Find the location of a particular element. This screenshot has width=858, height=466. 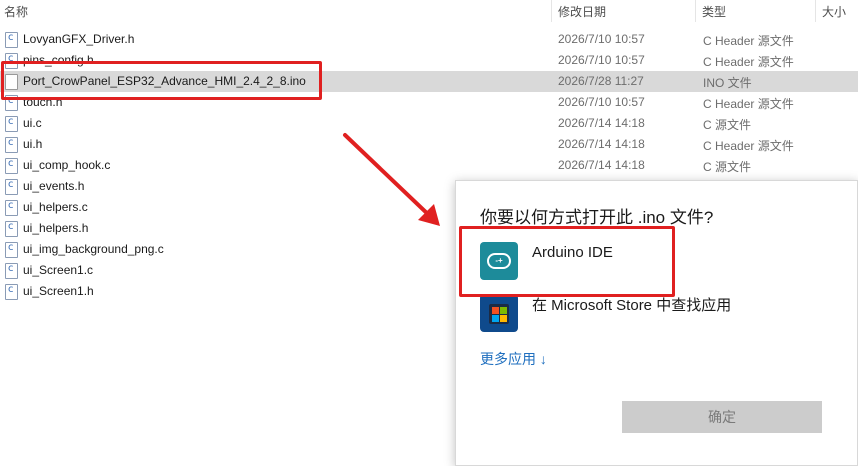

file-name: ui_img_background_png.c is located at coordinates (93, 249).